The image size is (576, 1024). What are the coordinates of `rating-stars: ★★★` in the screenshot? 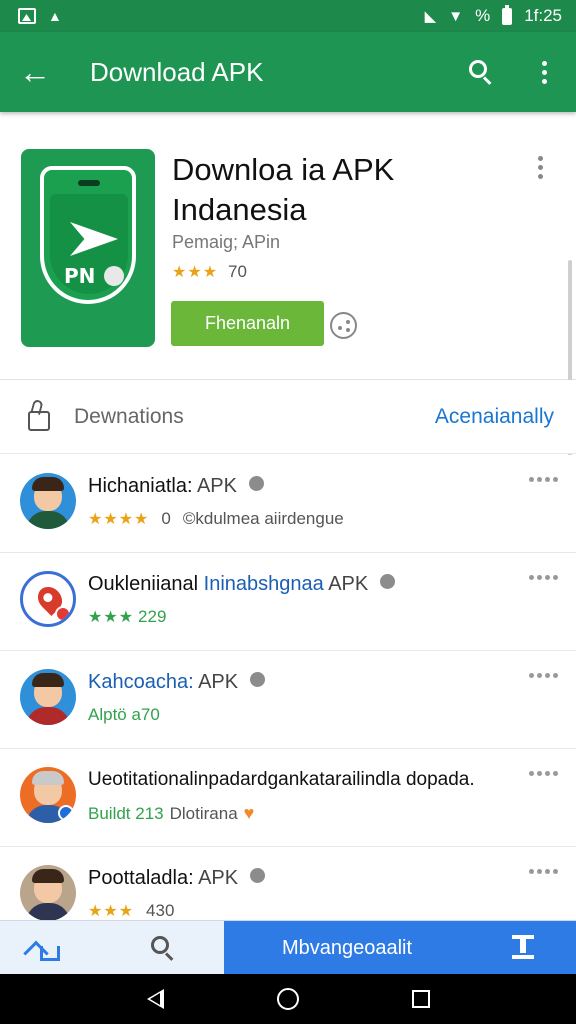 It's located at (195, 272).